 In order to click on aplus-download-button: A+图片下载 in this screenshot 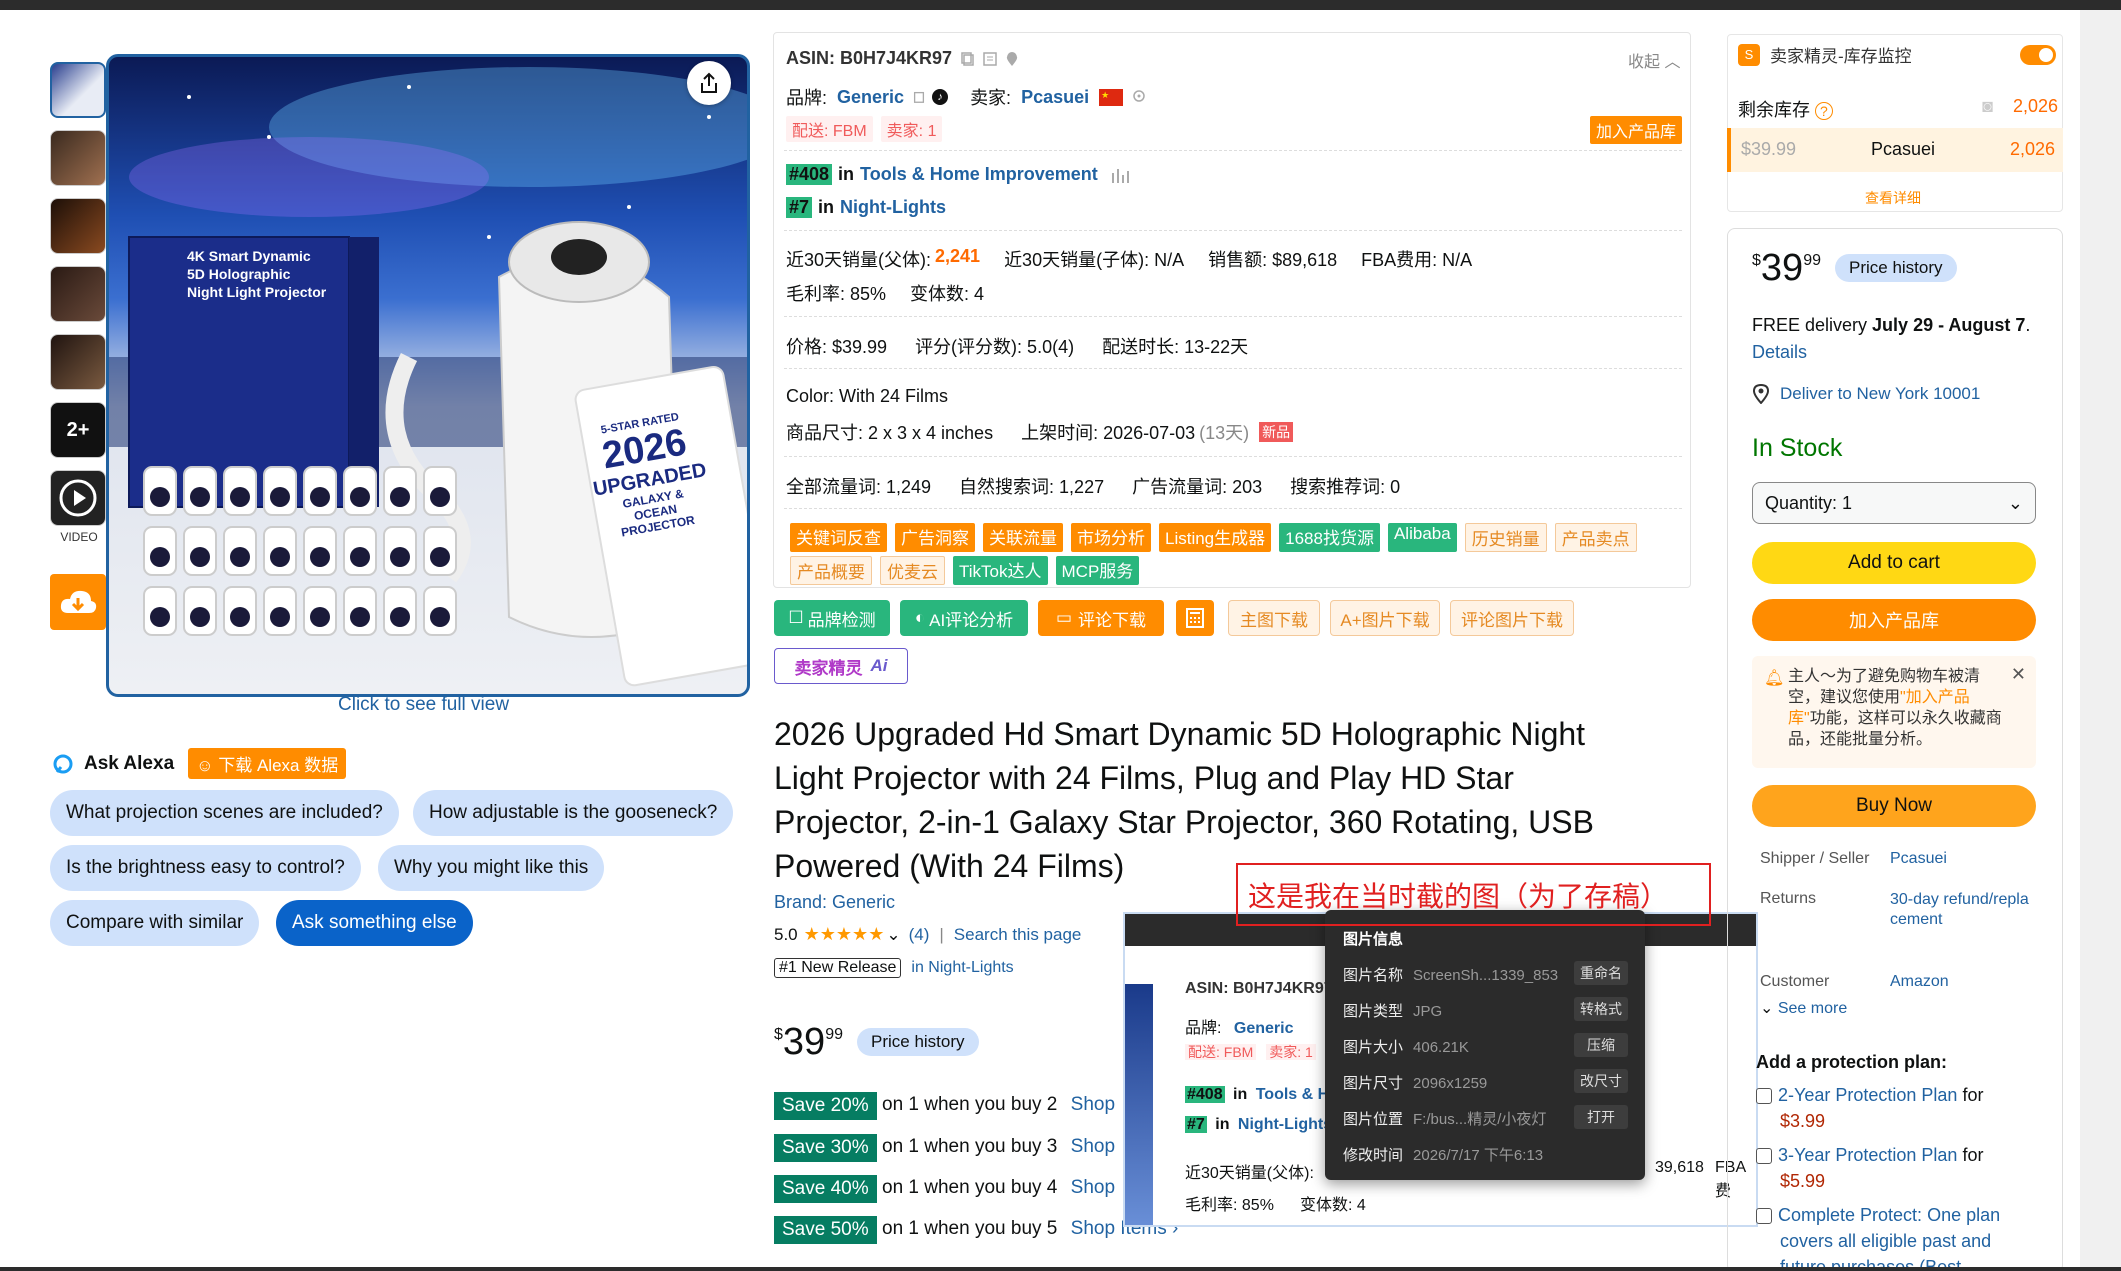, I will do `click(1385, 618)`.